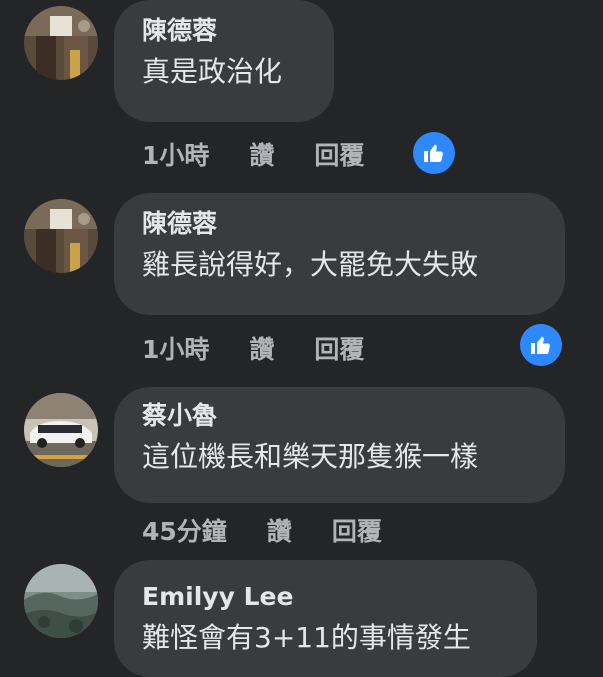  What do you see at coordinates (212, 71) in the screenshot?
I see `comment-text: 真是政治化` at bounding box center [212, 71].